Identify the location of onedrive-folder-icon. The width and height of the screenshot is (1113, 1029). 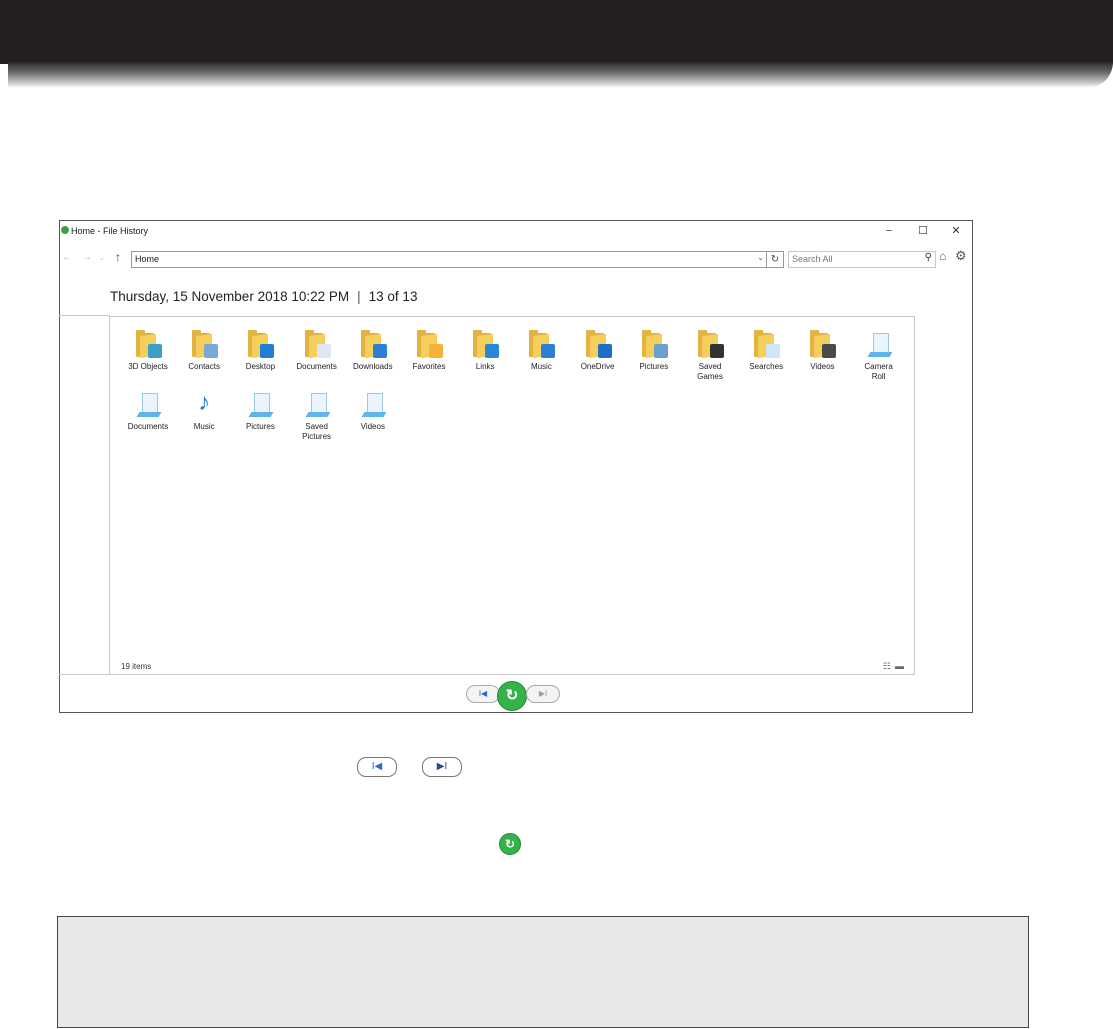
(598, 344).